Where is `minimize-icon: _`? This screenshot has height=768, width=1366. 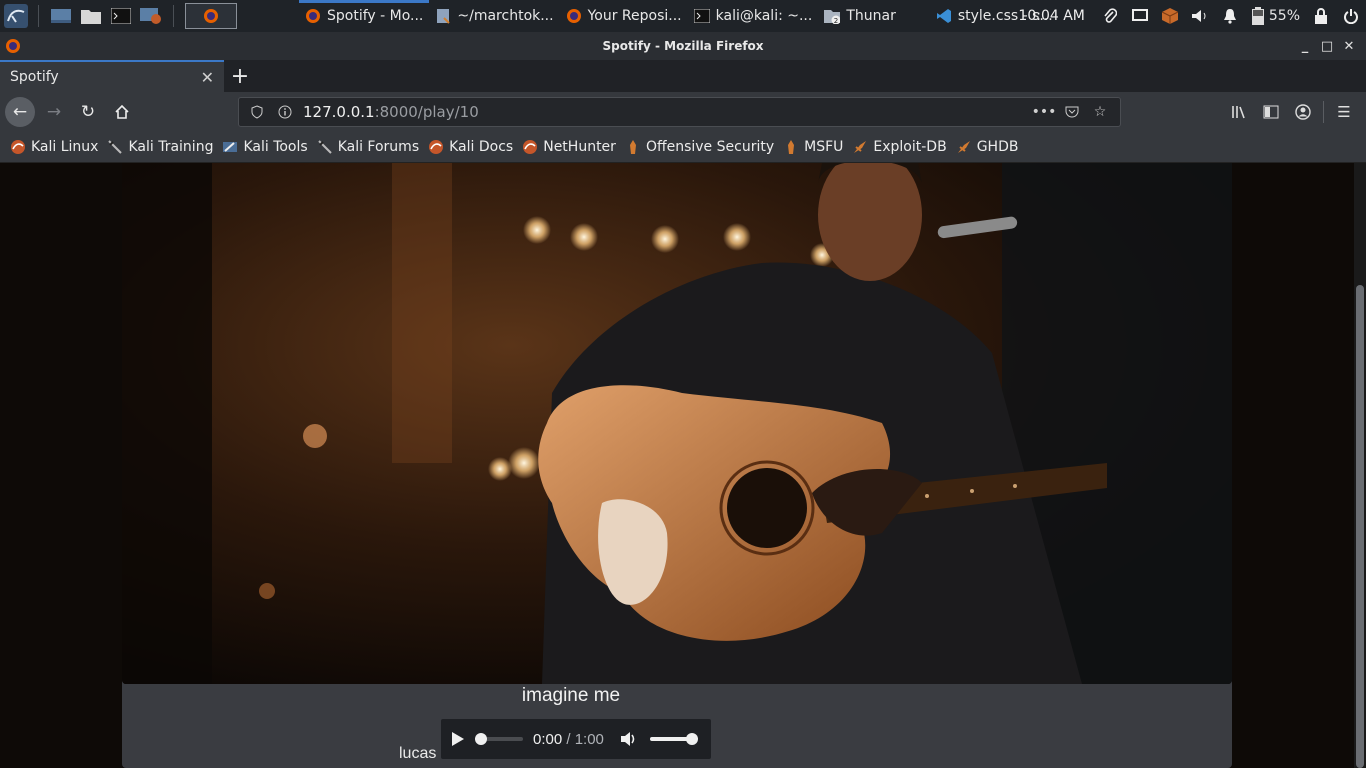 minimize-icon: _ is located at coordinates (1305, 46).